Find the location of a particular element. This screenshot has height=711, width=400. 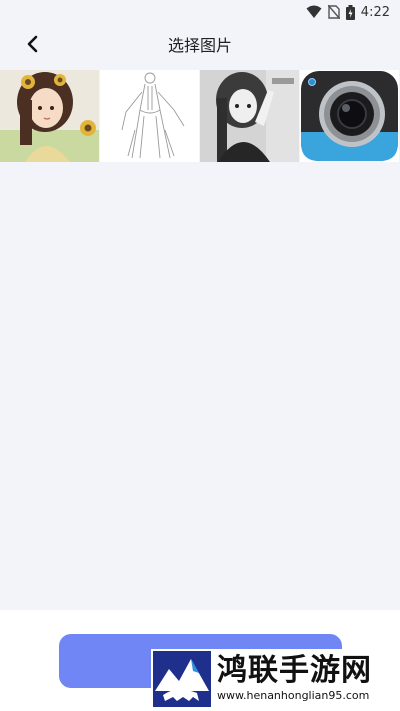

watermark-logo is located at coordinates (182, 679).